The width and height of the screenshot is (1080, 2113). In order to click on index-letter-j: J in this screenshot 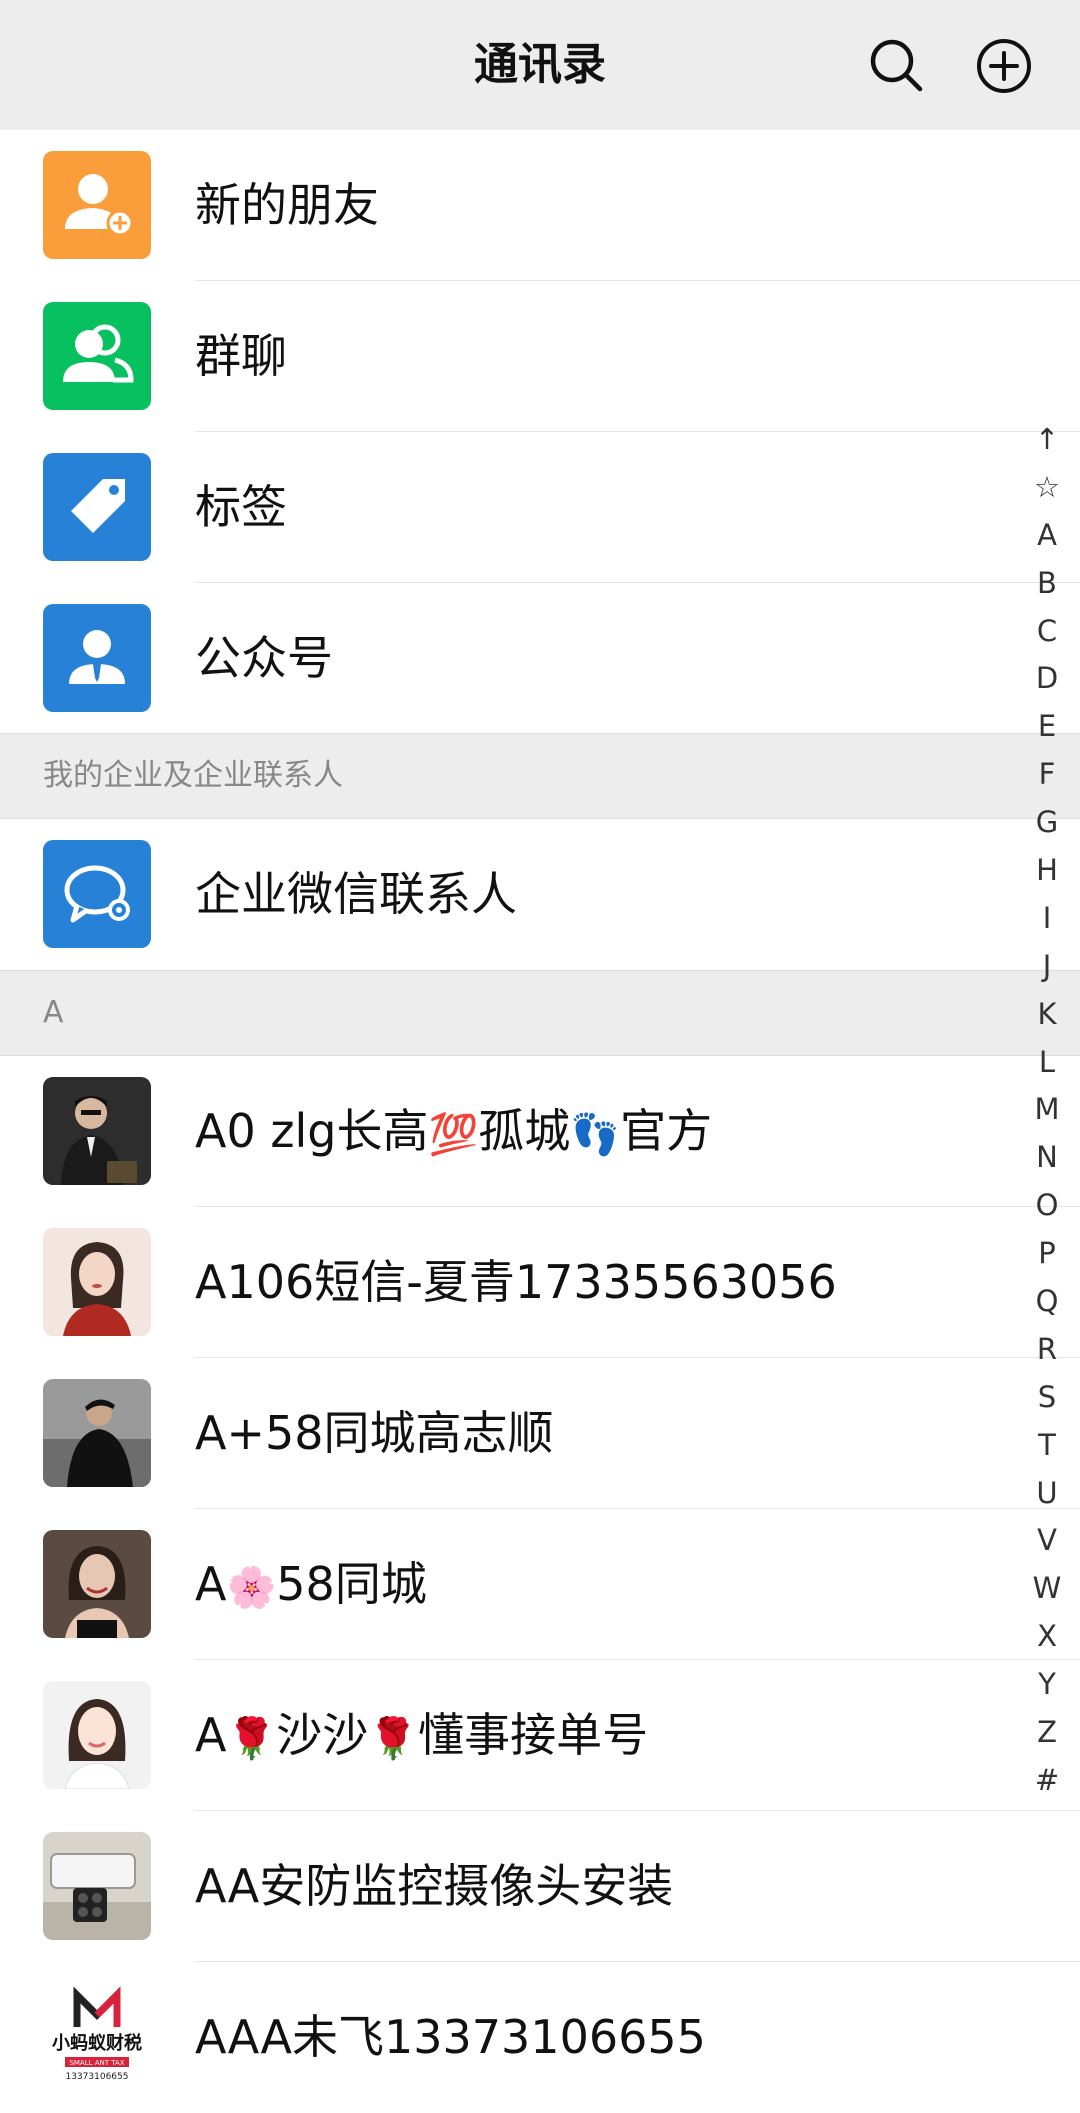, I will do `click(1047, 967)`.